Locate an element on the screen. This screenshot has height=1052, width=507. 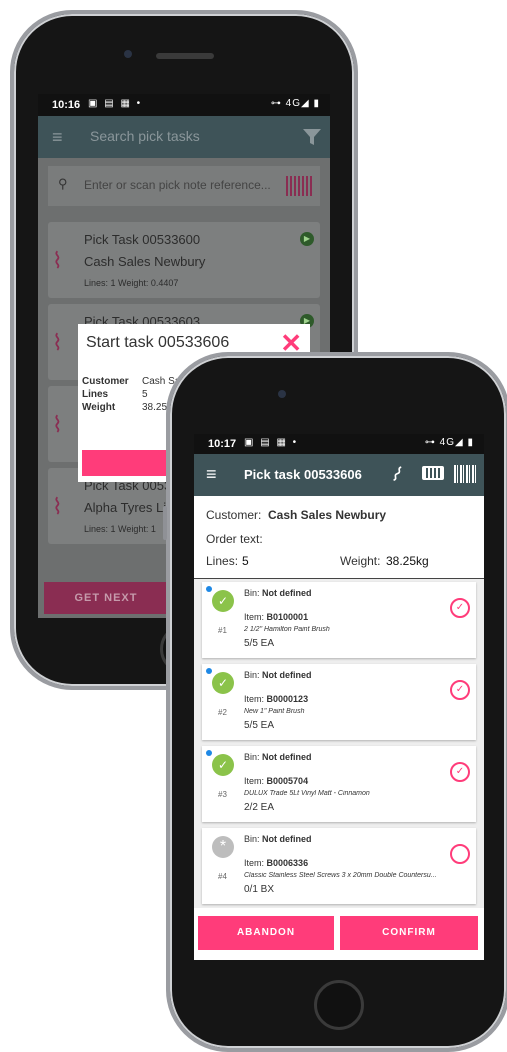
customer-label: Customer: is located at coordinates (234, 515).